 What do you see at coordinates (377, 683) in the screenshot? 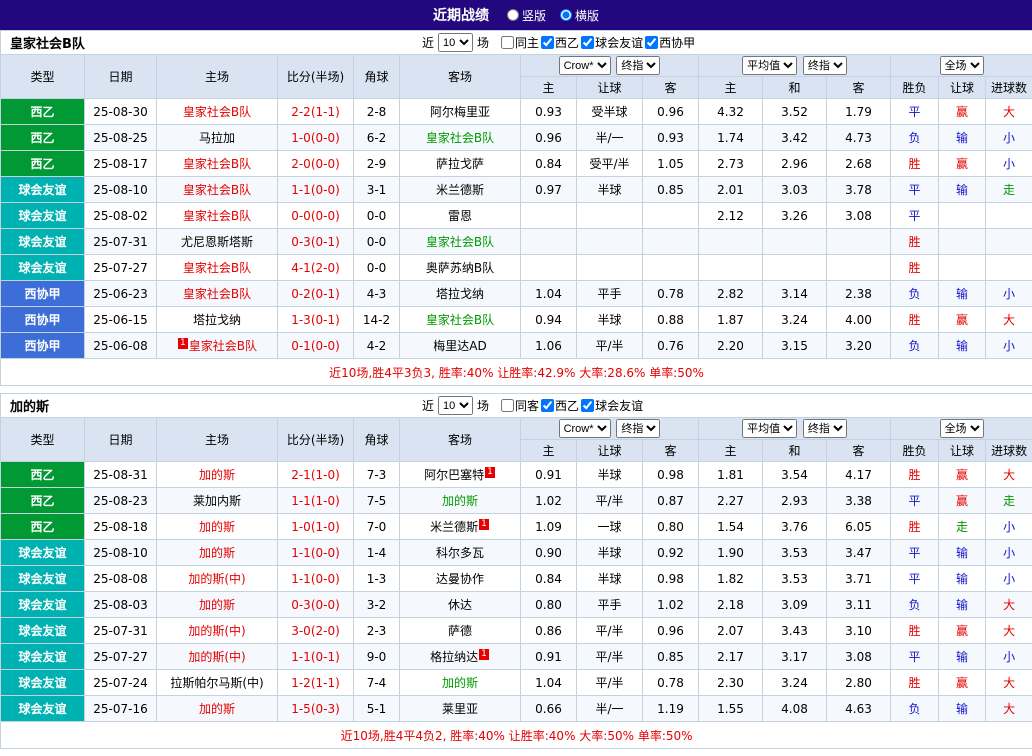
I see `corners-cell: 7-4` at bounding box center [377, 683].